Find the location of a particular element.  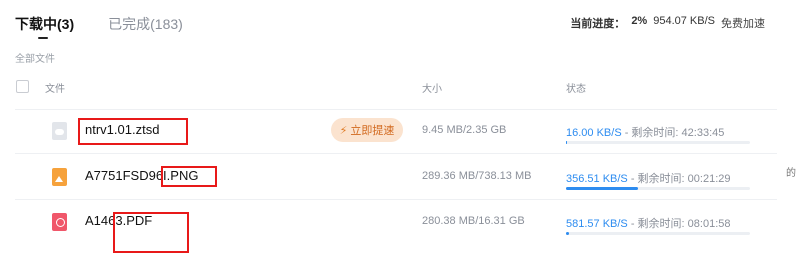

column-status: 状态 is located at coordinates (576, 89).